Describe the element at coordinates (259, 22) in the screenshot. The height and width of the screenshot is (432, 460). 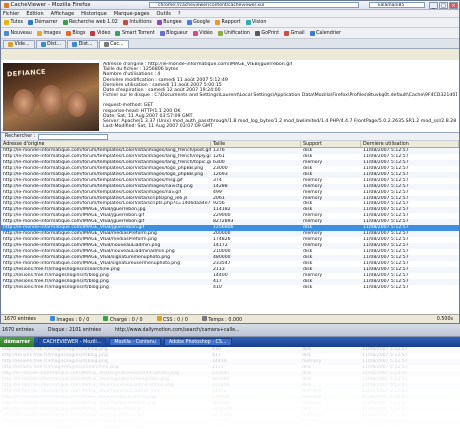
I see `toolbar-label: Vision` at that location.